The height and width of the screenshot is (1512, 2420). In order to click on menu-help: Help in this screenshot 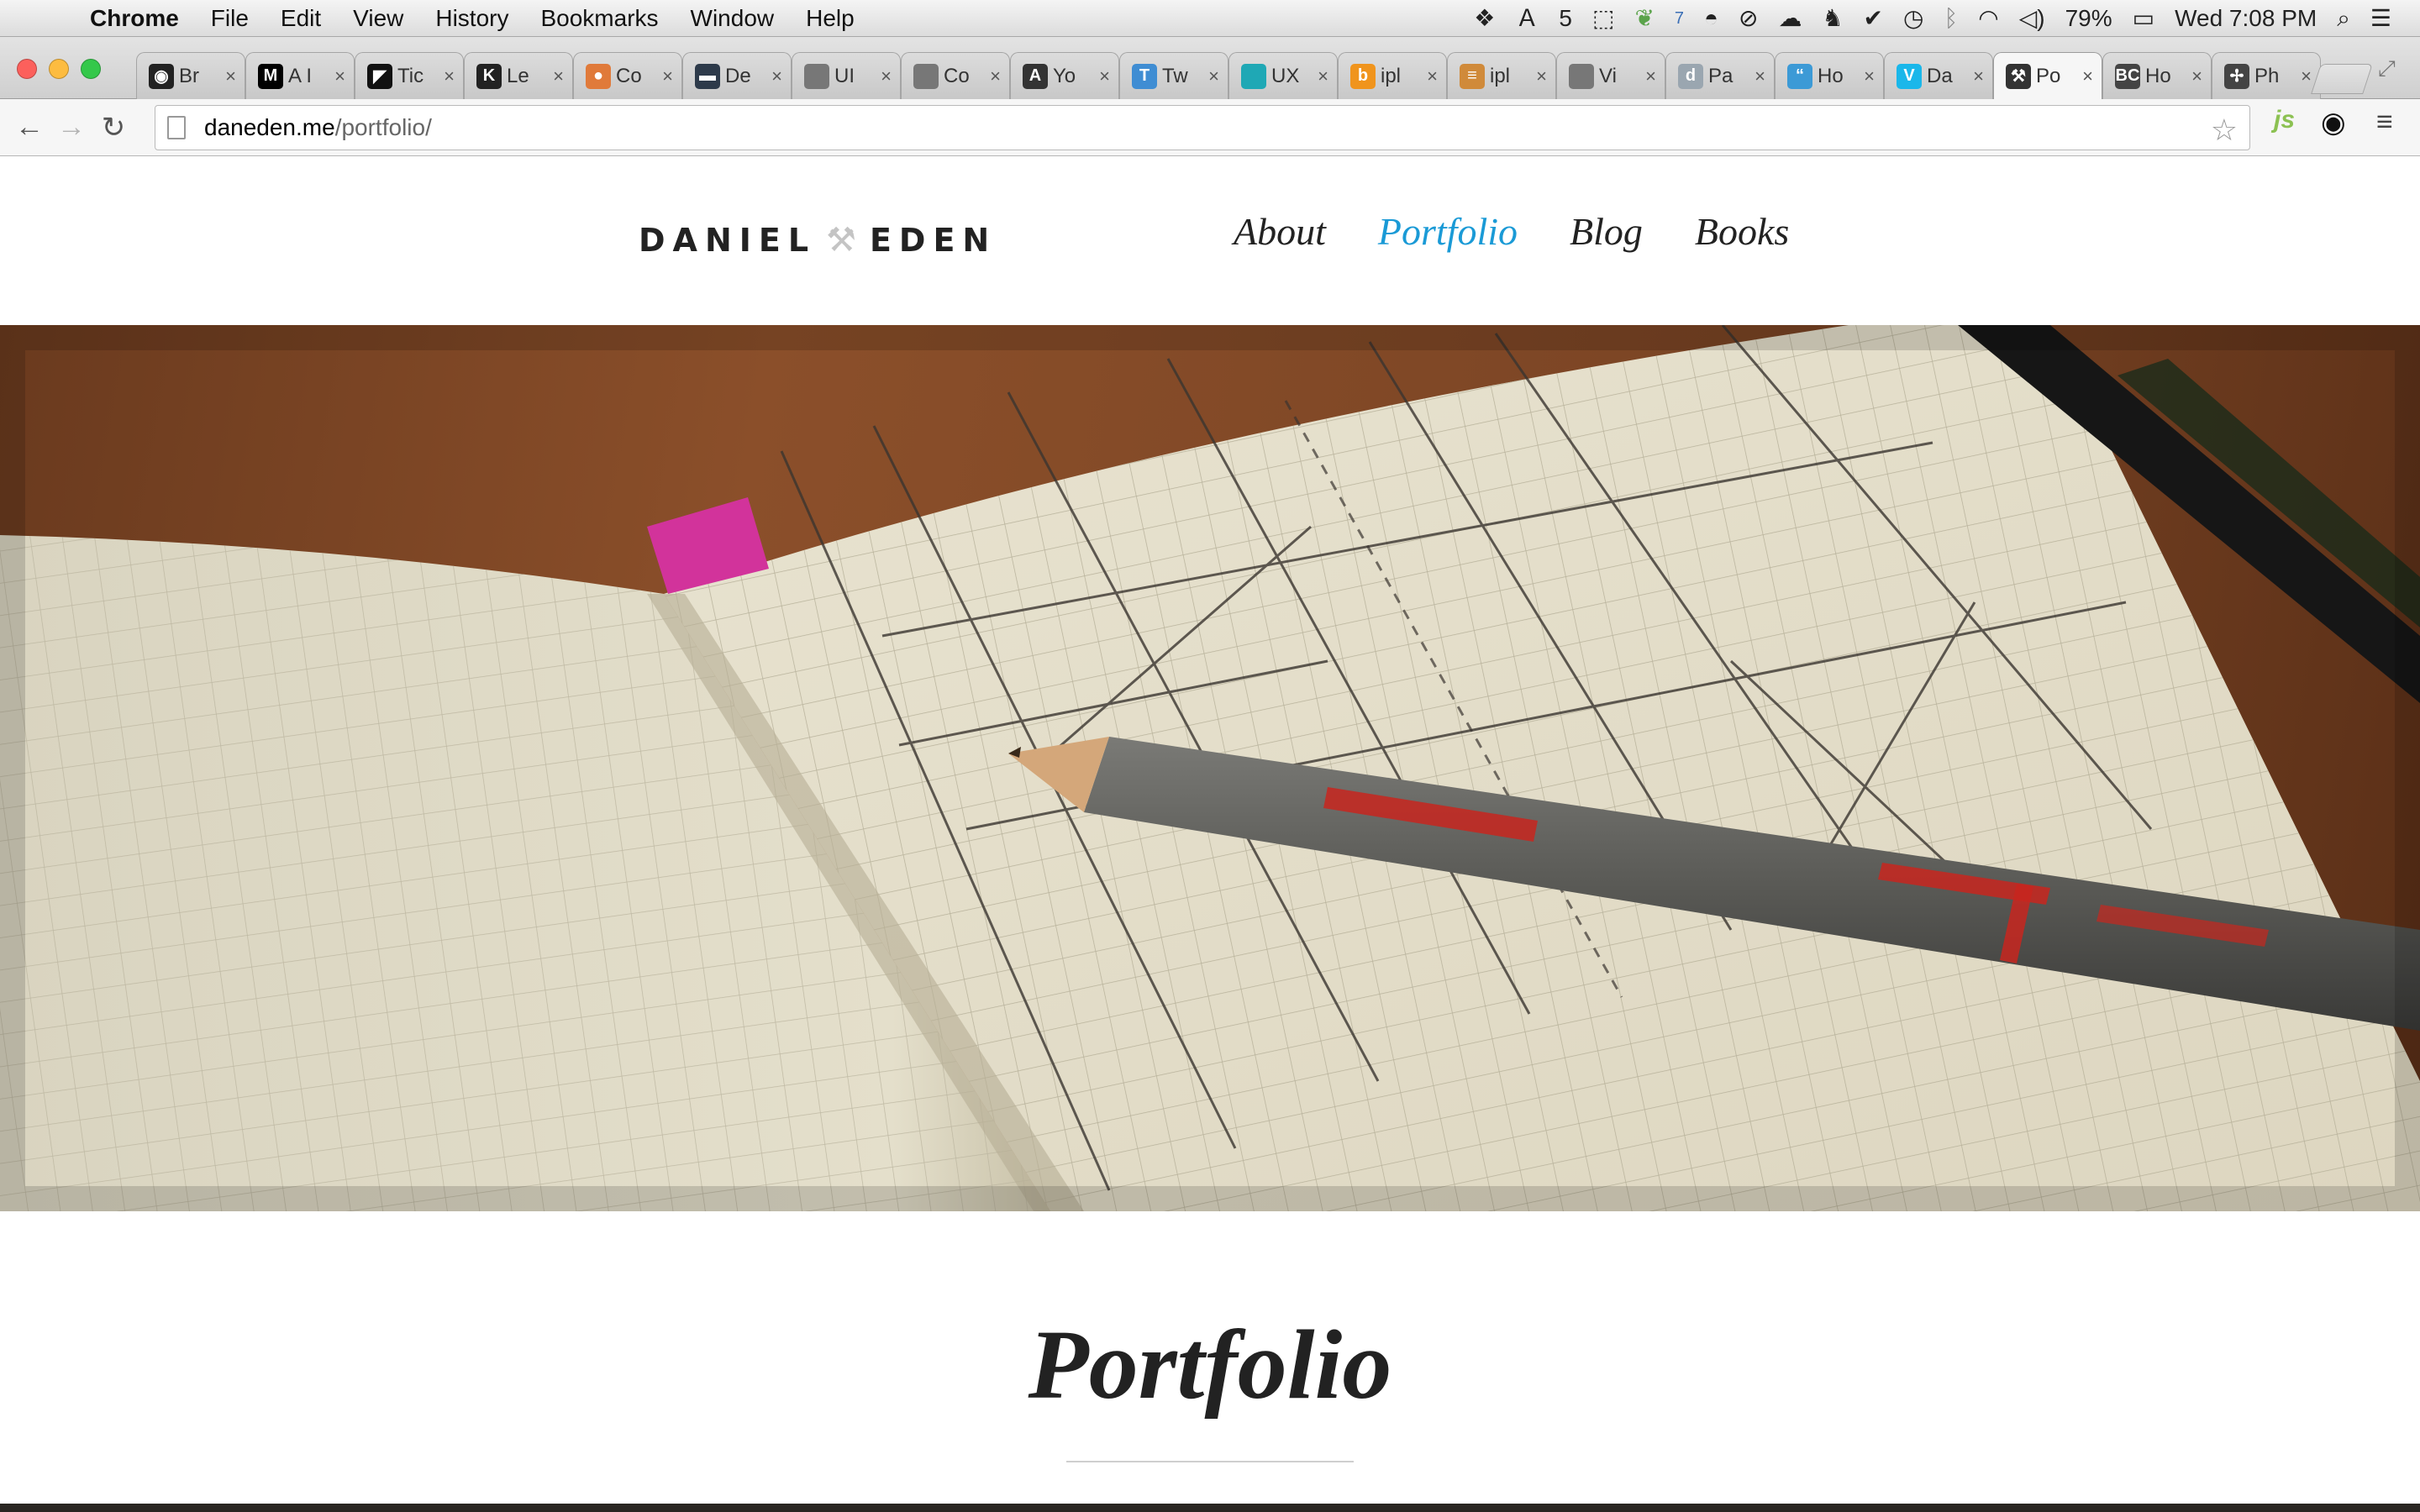, I will do `click(830, 18)`.